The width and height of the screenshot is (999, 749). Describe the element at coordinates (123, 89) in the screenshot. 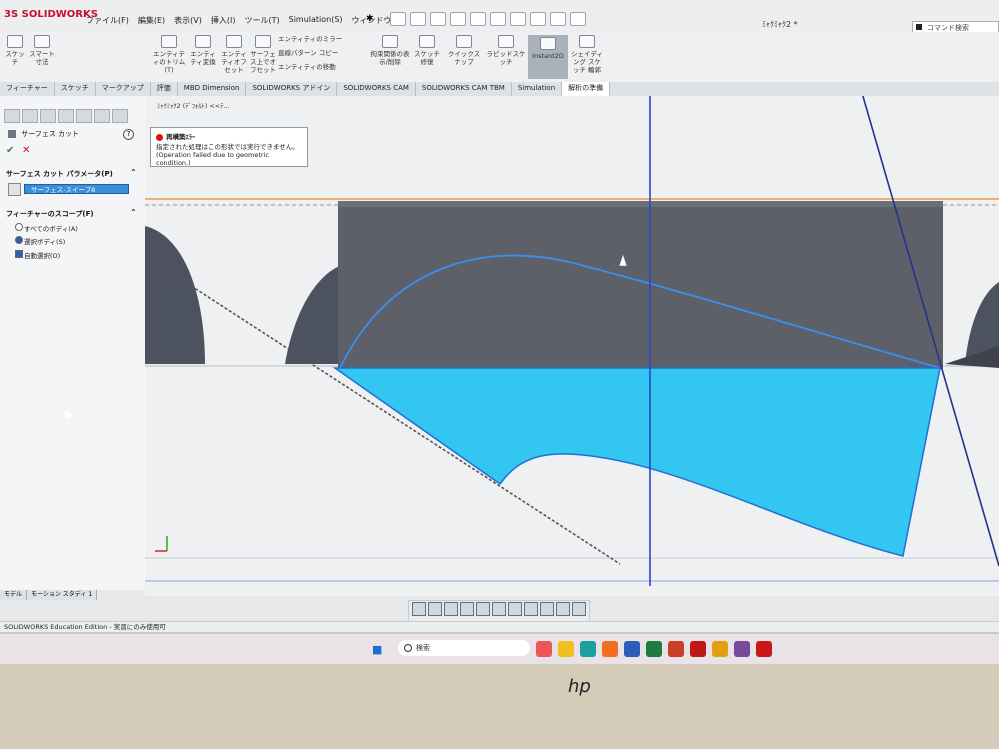

I see `tab-markup: マークアップ` at that location.